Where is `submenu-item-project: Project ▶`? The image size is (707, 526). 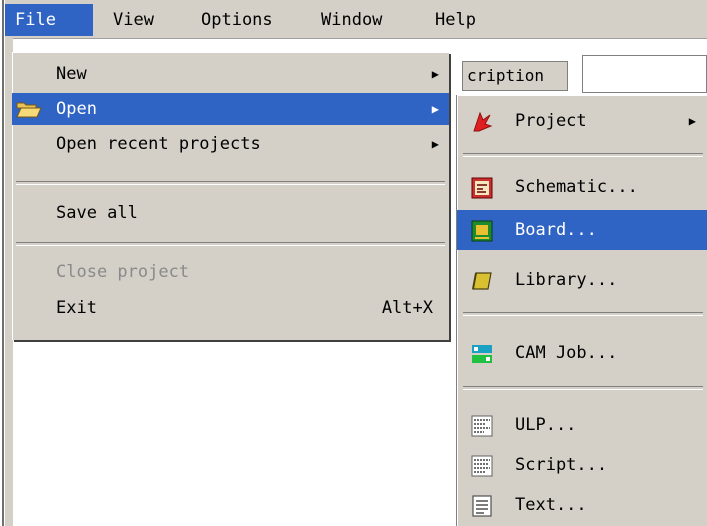
submenu-item-project: Project ▶ is located at coordinates (582, 121).